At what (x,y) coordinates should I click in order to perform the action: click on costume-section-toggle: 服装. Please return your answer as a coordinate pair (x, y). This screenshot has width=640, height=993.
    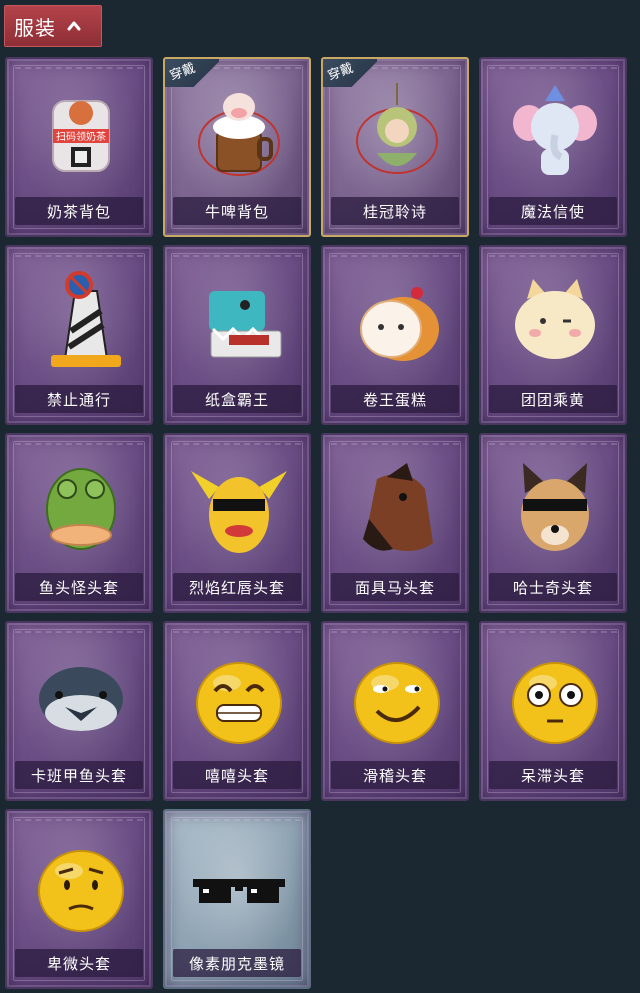
    Looking at the image, I should click on (53, 26).